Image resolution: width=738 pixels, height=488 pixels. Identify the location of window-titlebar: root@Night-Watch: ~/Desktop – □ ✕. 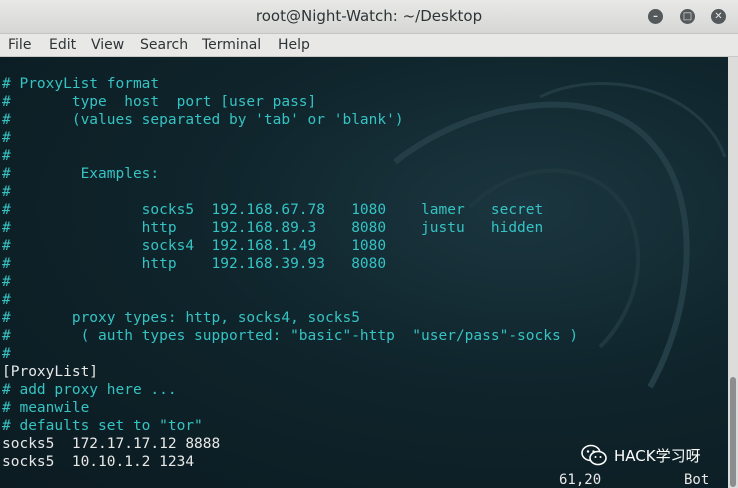
(369, 17).